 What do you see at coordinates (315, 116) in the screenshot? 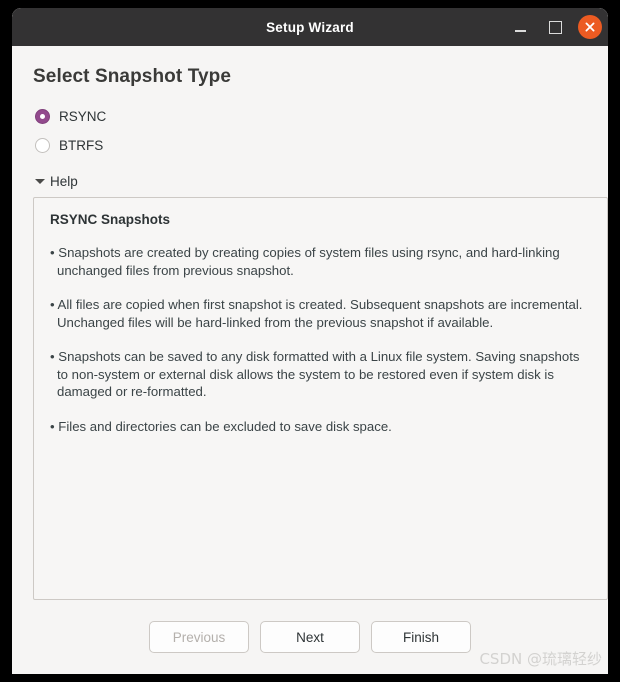
I see `radio-option-rsync: RSYNC` at bounding box center [315, 116].